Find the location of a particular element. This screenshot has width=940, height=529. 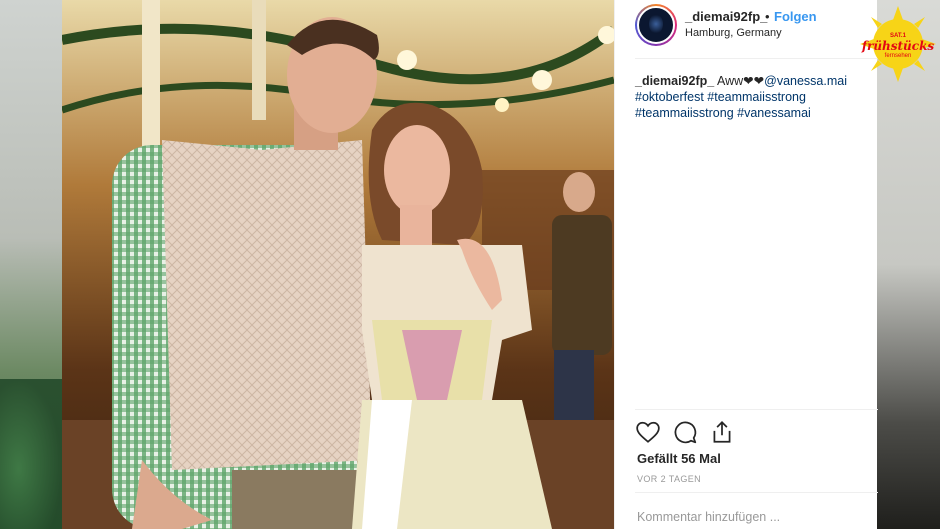

comment-divider is located at coordinates (756, 492).